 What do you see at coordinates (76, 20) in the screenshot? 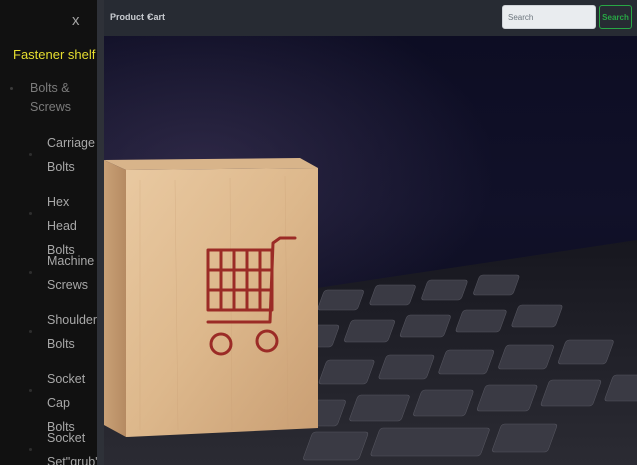
I see `close-sidebar-button: x` at bounding box center [76, 20].